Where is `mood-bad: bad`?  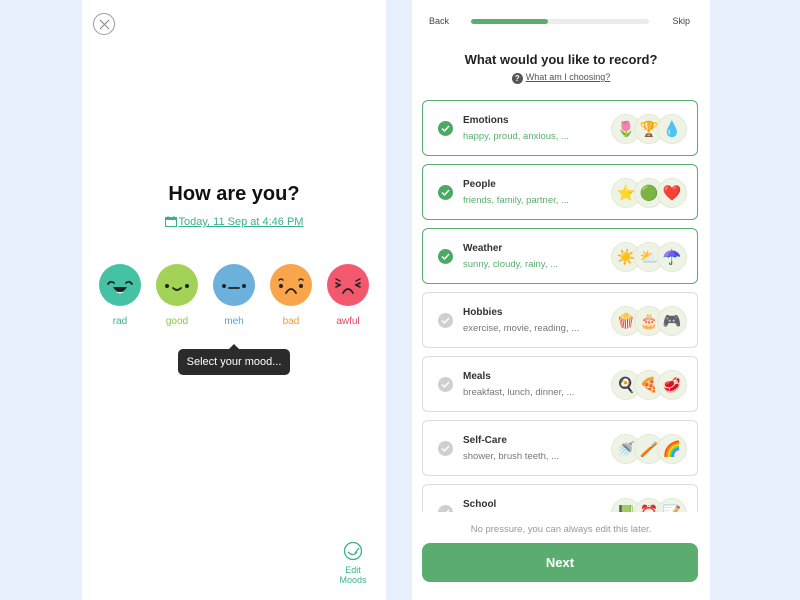
mood-bad: bad is located at coordinates (291, 295).